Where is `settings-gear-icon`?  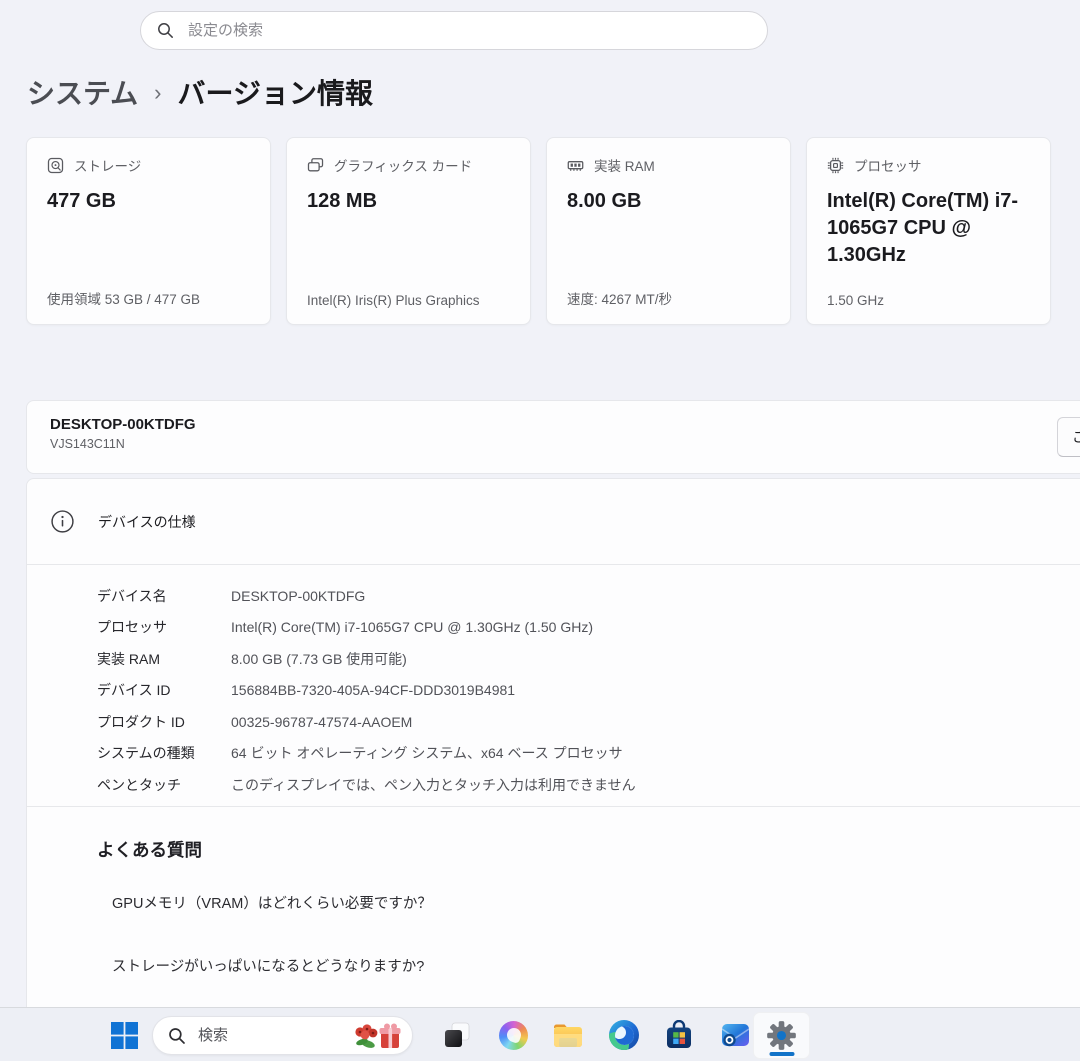
settings-gear-icon is located at coordinates (781, 1035).